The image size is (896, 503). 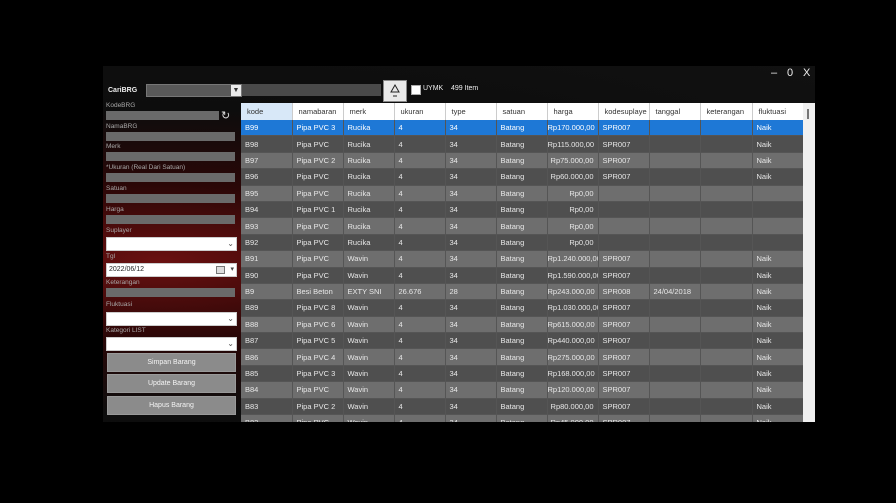 I want to click on scroll-thumb, so click(x=808, y=114).